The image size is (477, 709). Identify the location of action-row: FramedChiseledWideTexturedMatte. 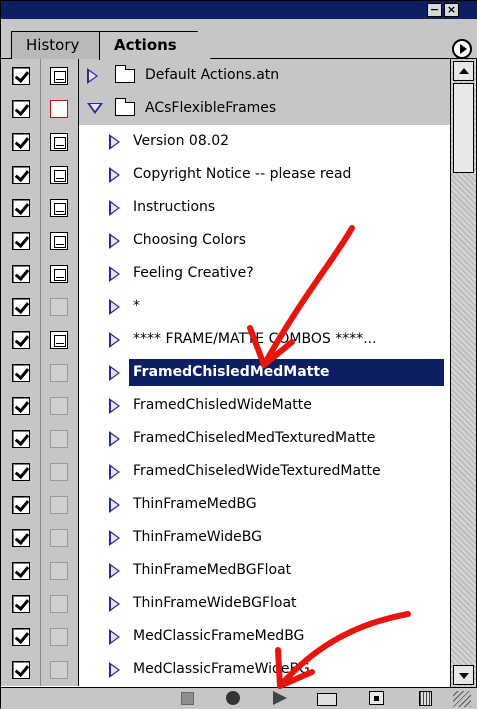
(225, 471).